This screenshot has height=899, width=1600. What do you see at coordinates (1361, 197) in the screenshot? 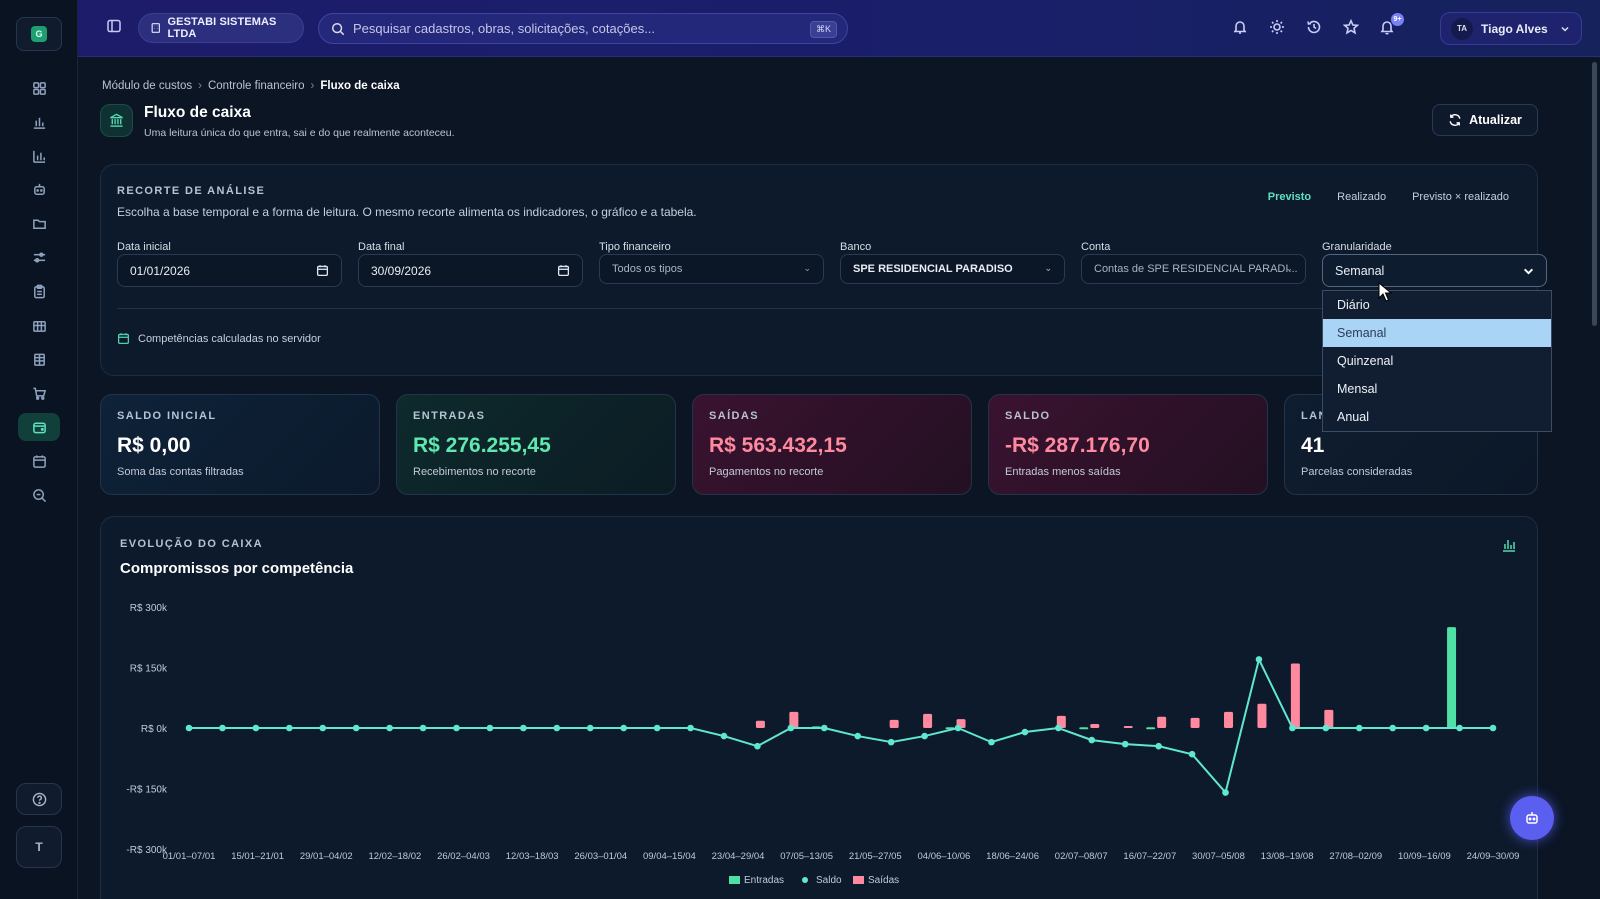
I see `tab-realizado: Realizado` at bounding box center [1361, 197].